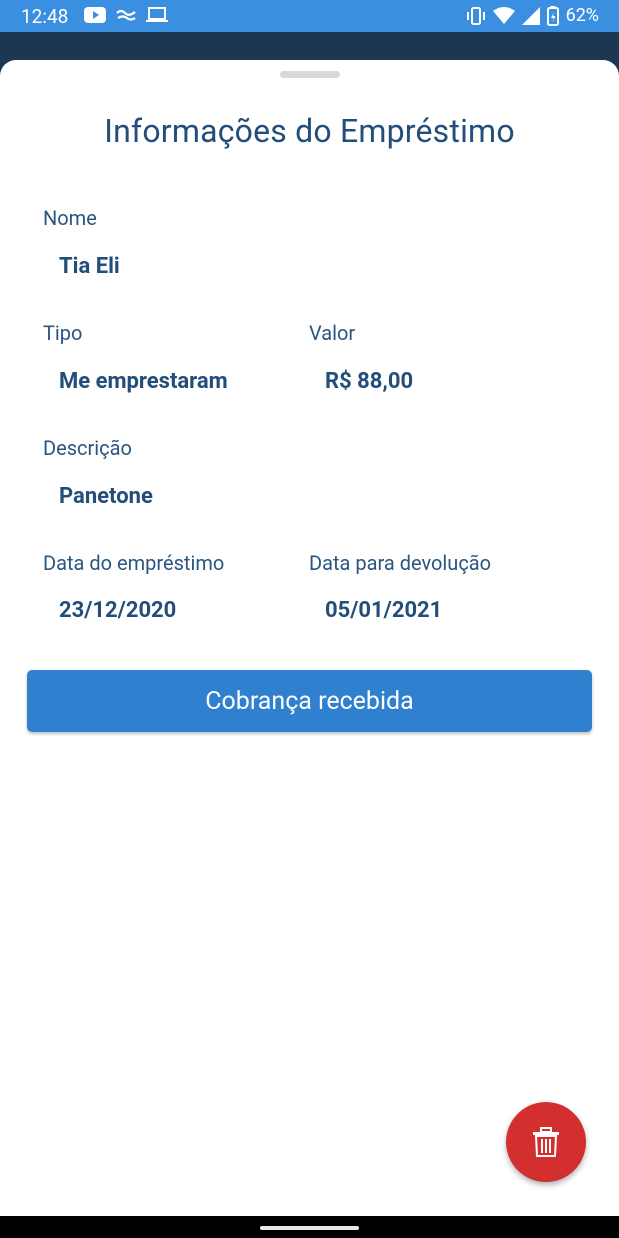 The height and width of the screenshot is (1238, 619). I want to click on battery-icon, so click(552, 15).